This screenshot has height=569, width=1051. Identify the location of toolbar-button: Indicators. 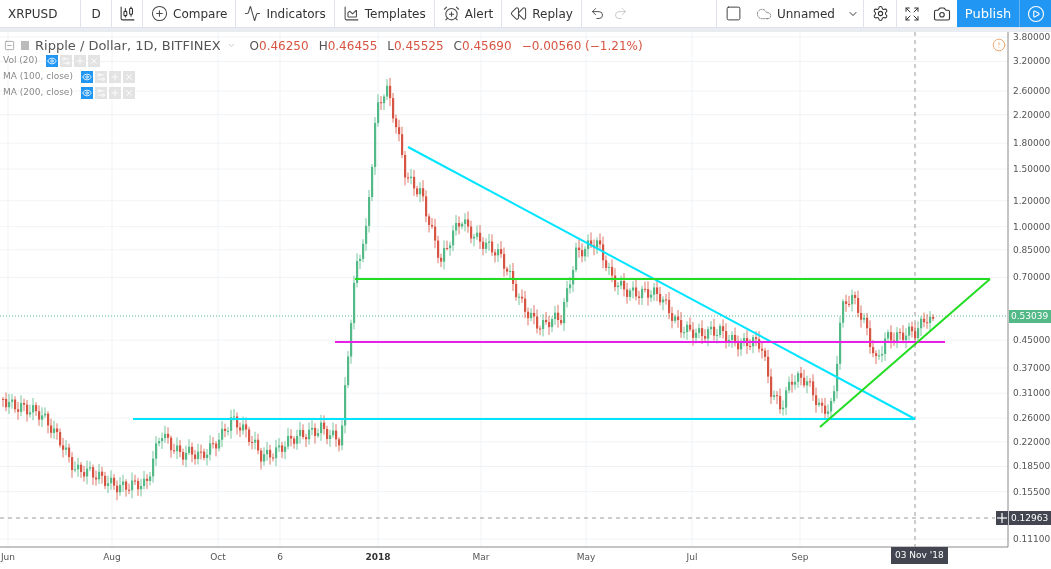
(285, 13).